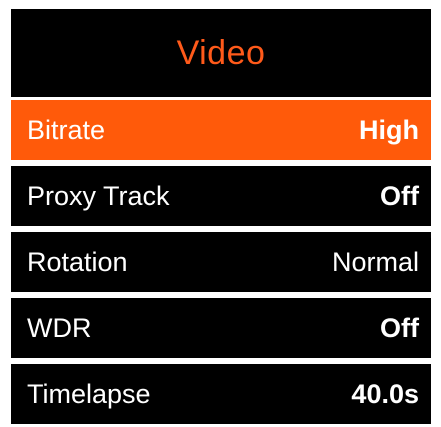 The height and width of the screenshot is (427, 441). What do you see at coordinates (389, 129) in the screenshot?
I see `menu-item-value: High` at bounding box center [389, 129].